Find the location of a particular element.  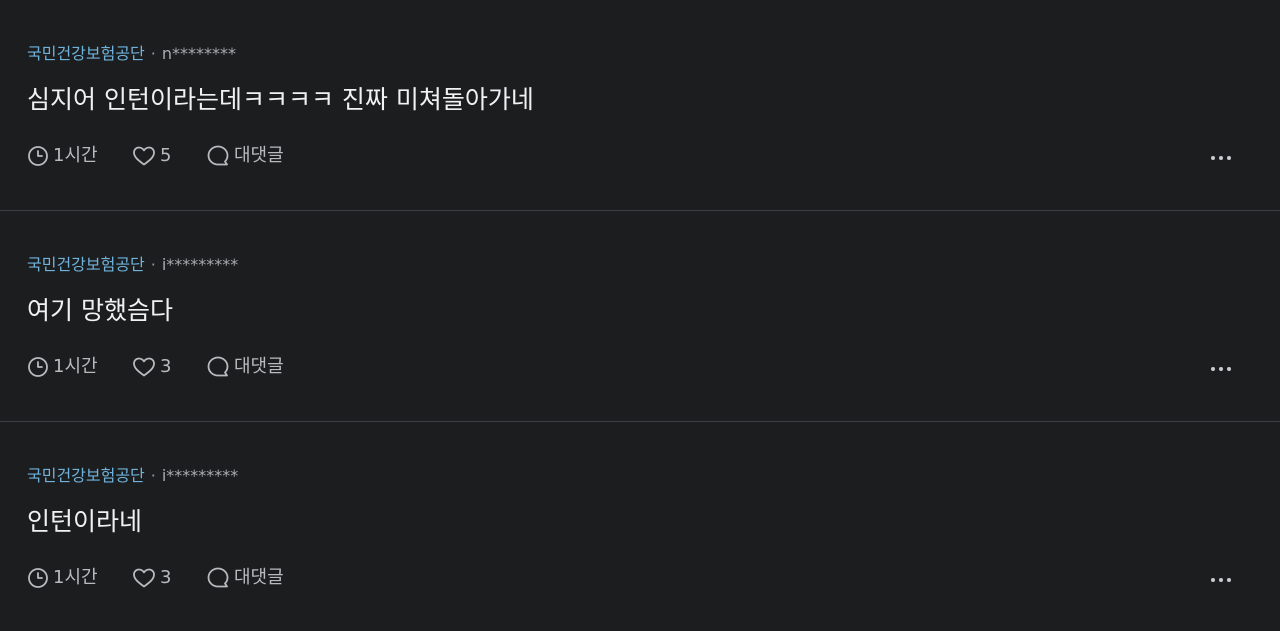

comment-actions: 1시간 5 대댓글 is located at coordinates (155, 156).